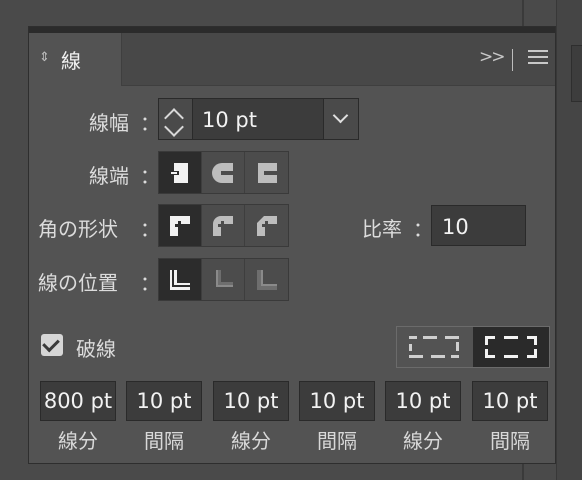 Image resolution: width=582 pixels, height=480 pixels. What do you see at coordinates (44, 57) in the screenshot?
I see `updown-arrows-icon: ⇕` at bounding box center [44, 57].